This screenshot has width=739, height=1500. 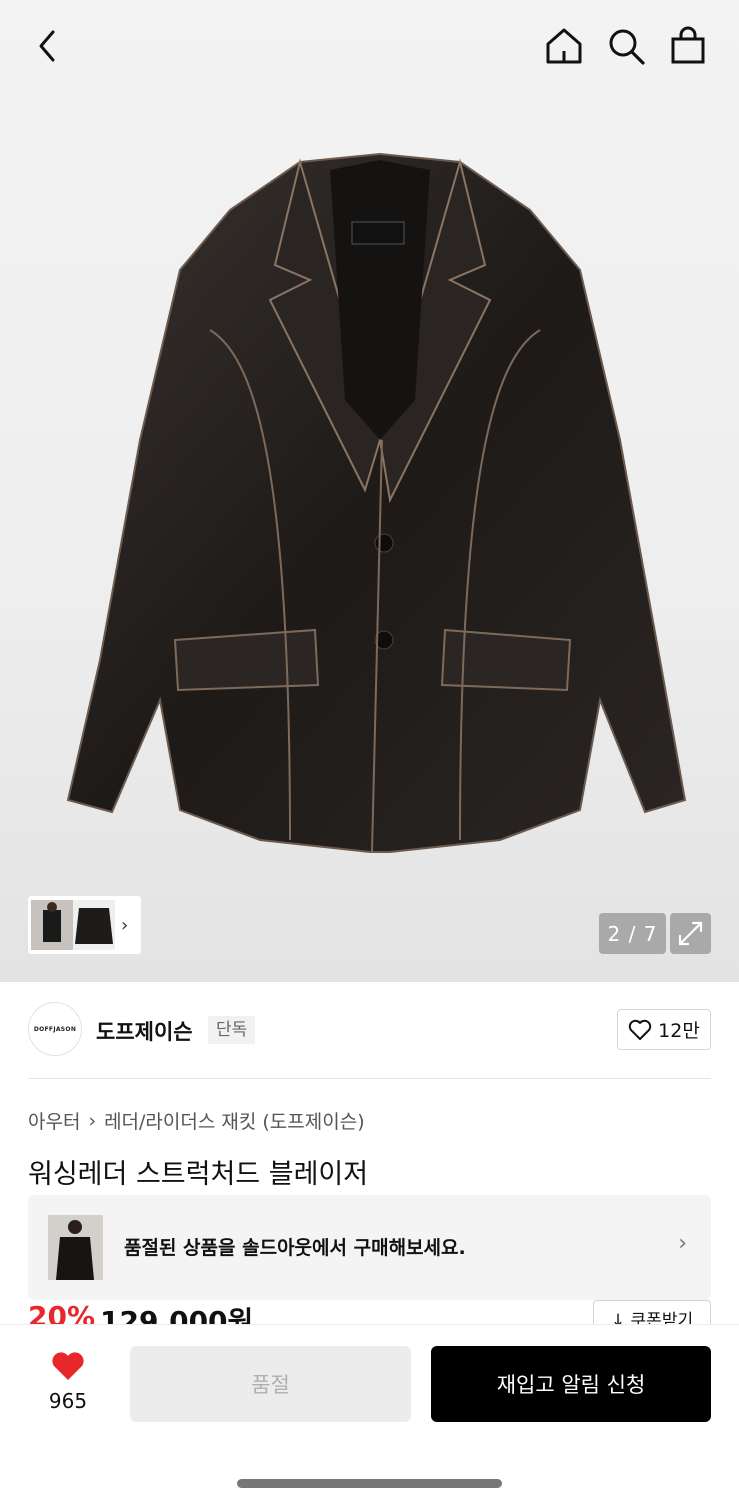 I want to click on search-button, so click(x=626, y=46).